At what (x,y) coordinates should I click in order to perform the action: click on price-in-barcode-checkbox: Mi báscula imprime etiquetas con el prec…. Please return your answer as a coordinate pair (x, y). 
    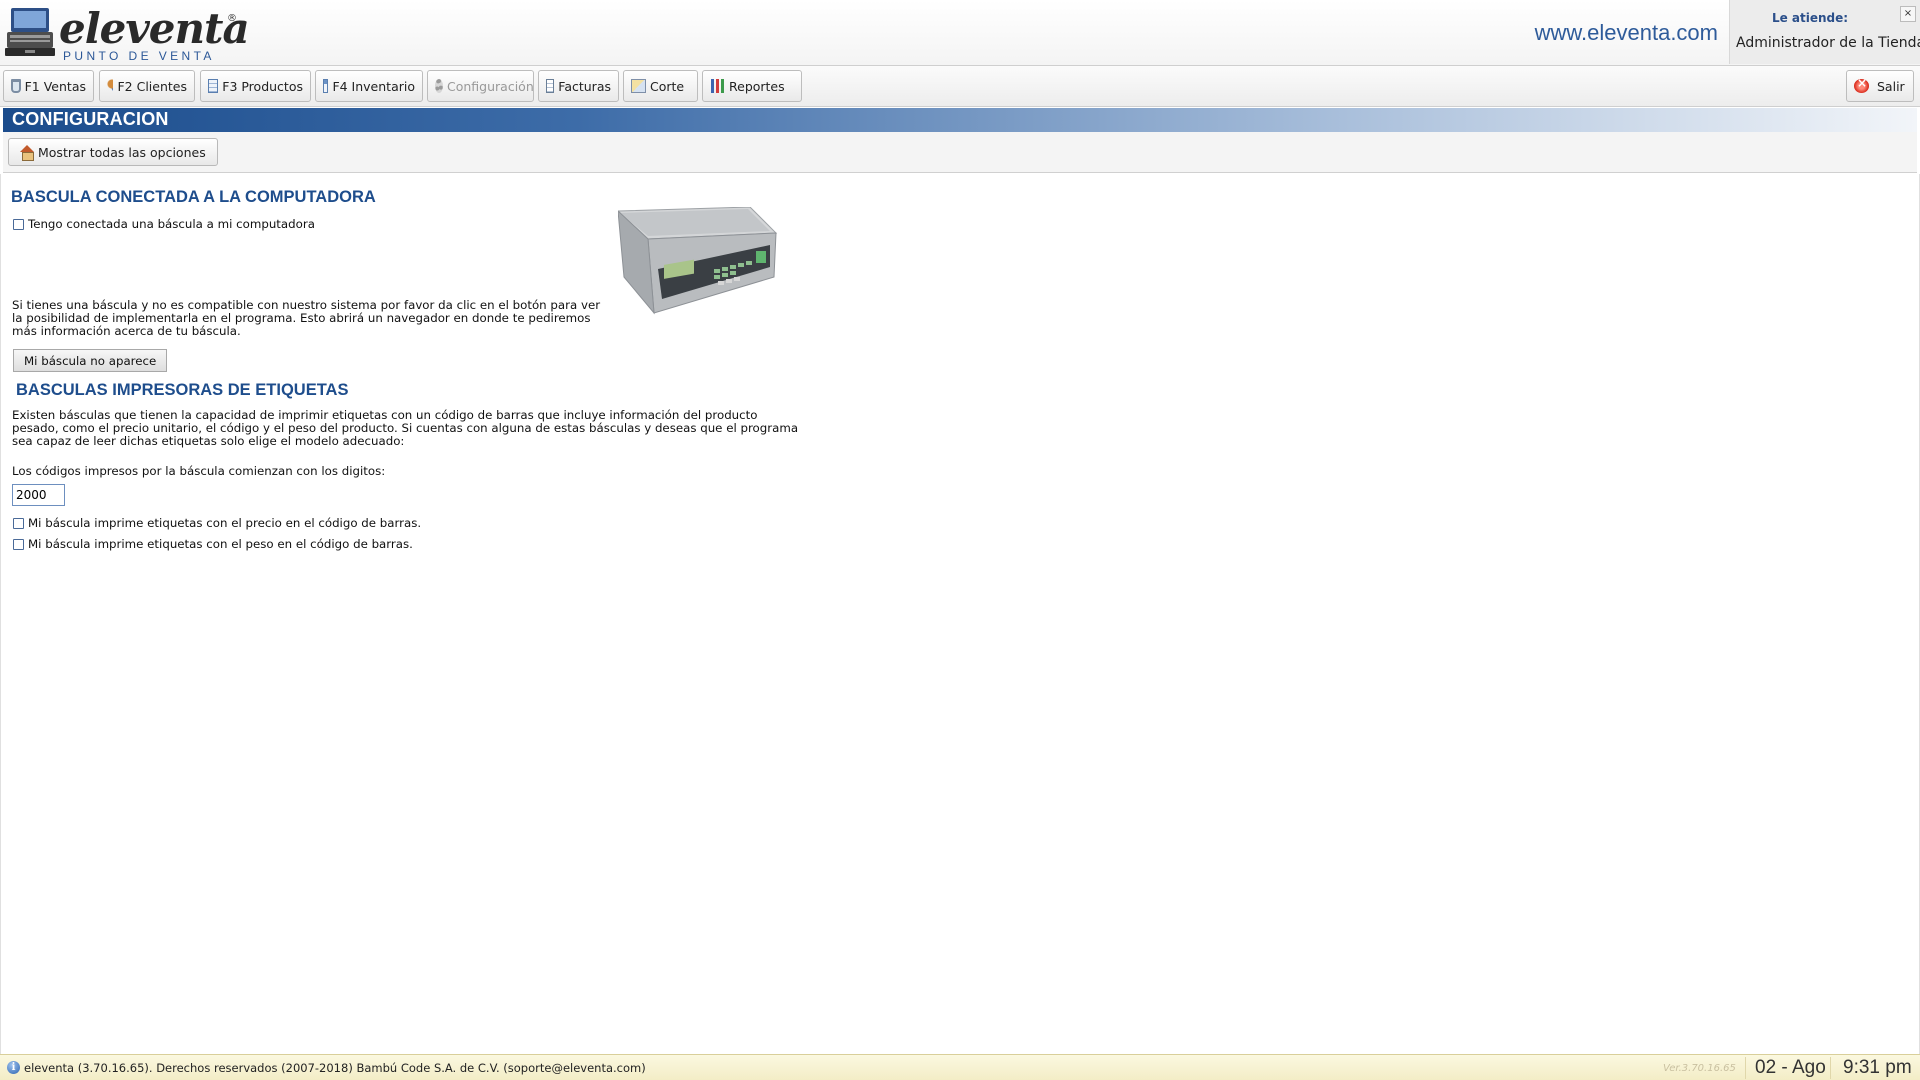
    Looking at the image, I should click on (217, 523).